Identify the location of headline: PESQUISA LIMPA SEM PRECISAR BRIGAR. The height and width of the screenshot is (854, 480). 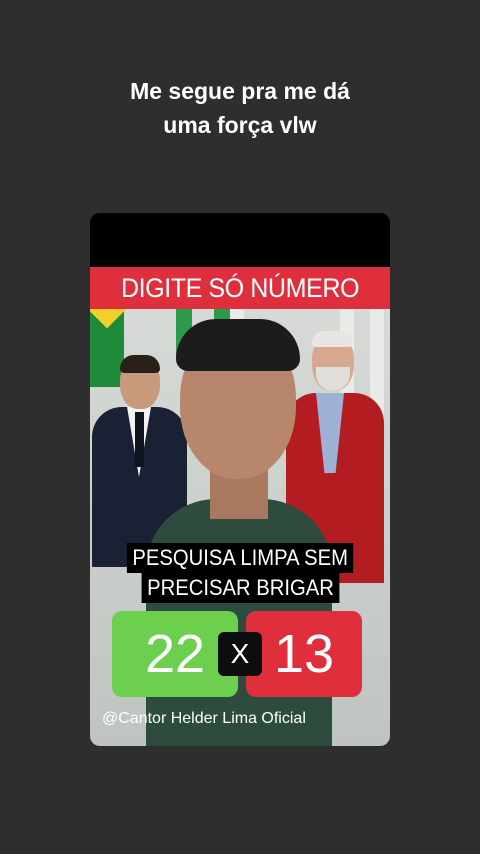
(240, 573).